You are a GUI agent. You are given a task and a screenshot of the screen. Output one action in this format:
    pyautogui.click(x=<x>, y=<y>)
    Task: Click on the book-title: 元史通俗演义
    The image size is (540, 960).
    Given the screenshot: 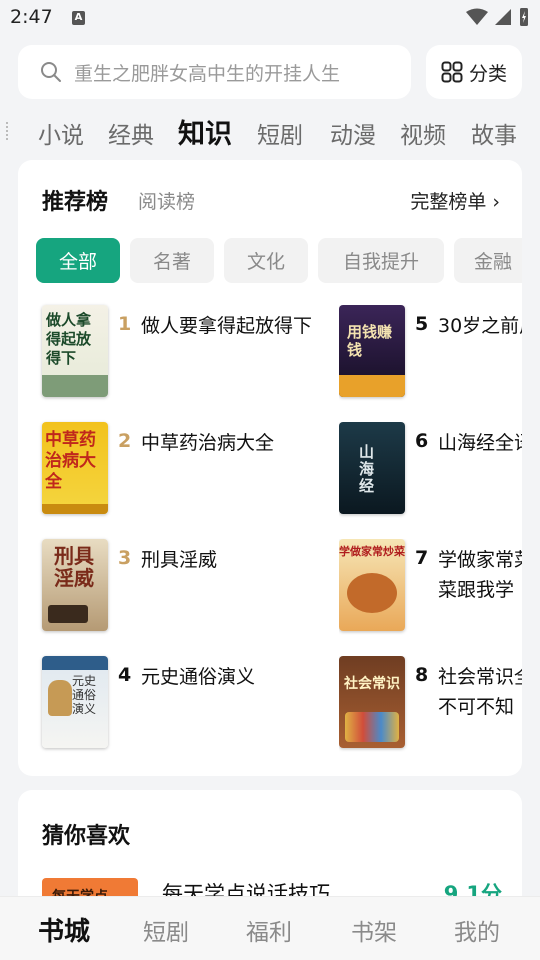 What is the action you would take?
    pyautogui.click(x=198, y=677)
    